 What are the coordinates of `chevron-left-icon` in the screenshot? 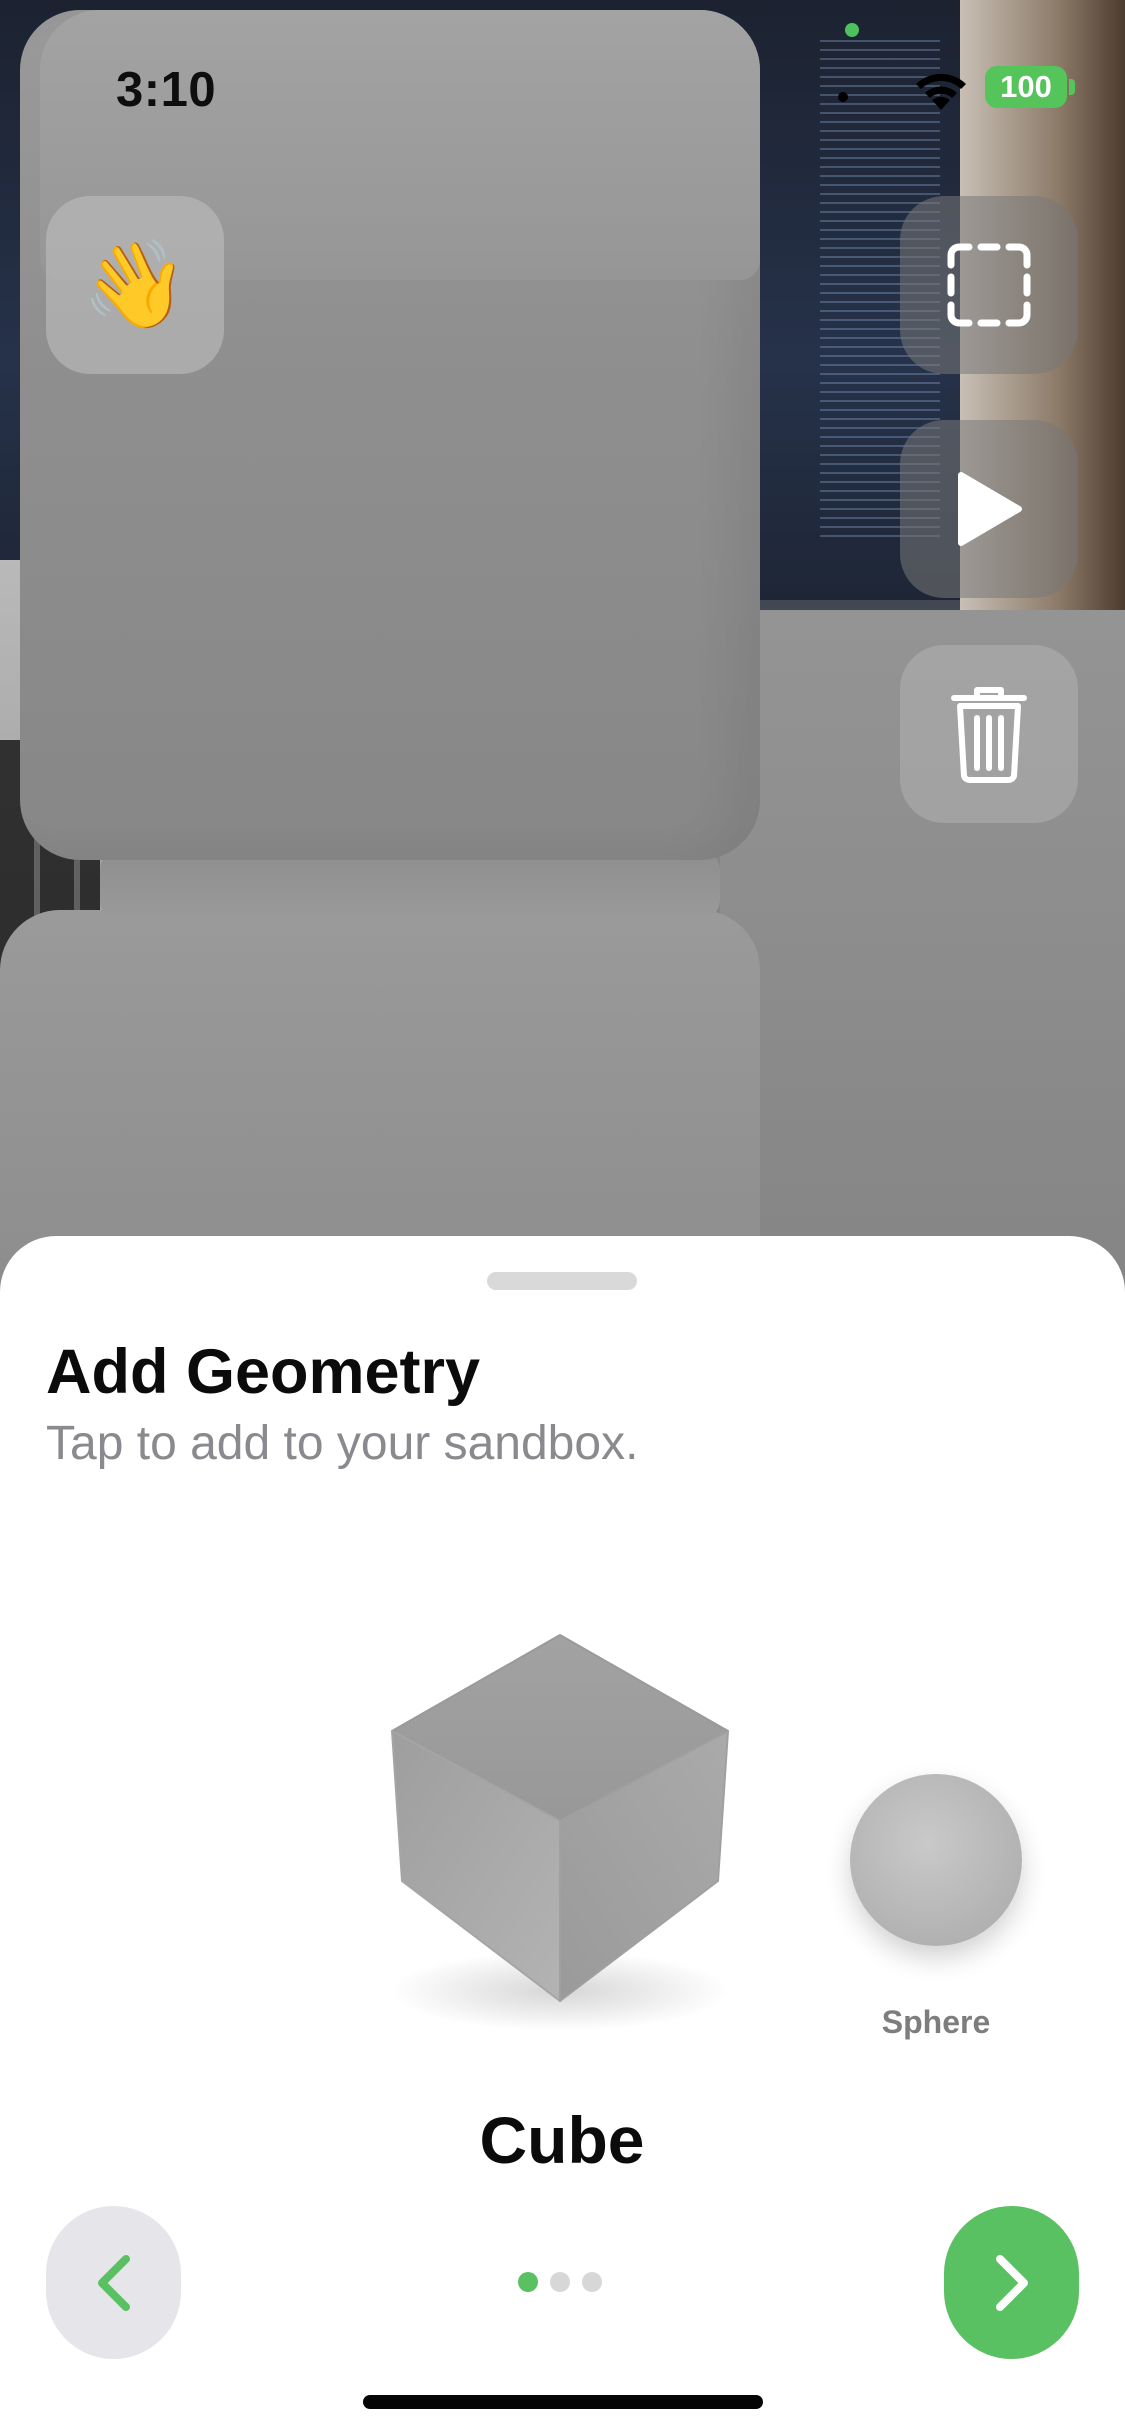 It's located at (113, 2282).